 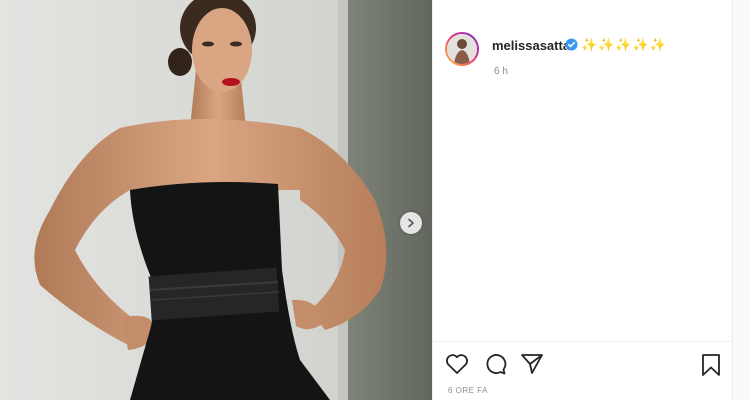 What do you see at coordinates (711, 365) in the screenshot?
I see `bookmark-icon` at bounding box center [711, 365].